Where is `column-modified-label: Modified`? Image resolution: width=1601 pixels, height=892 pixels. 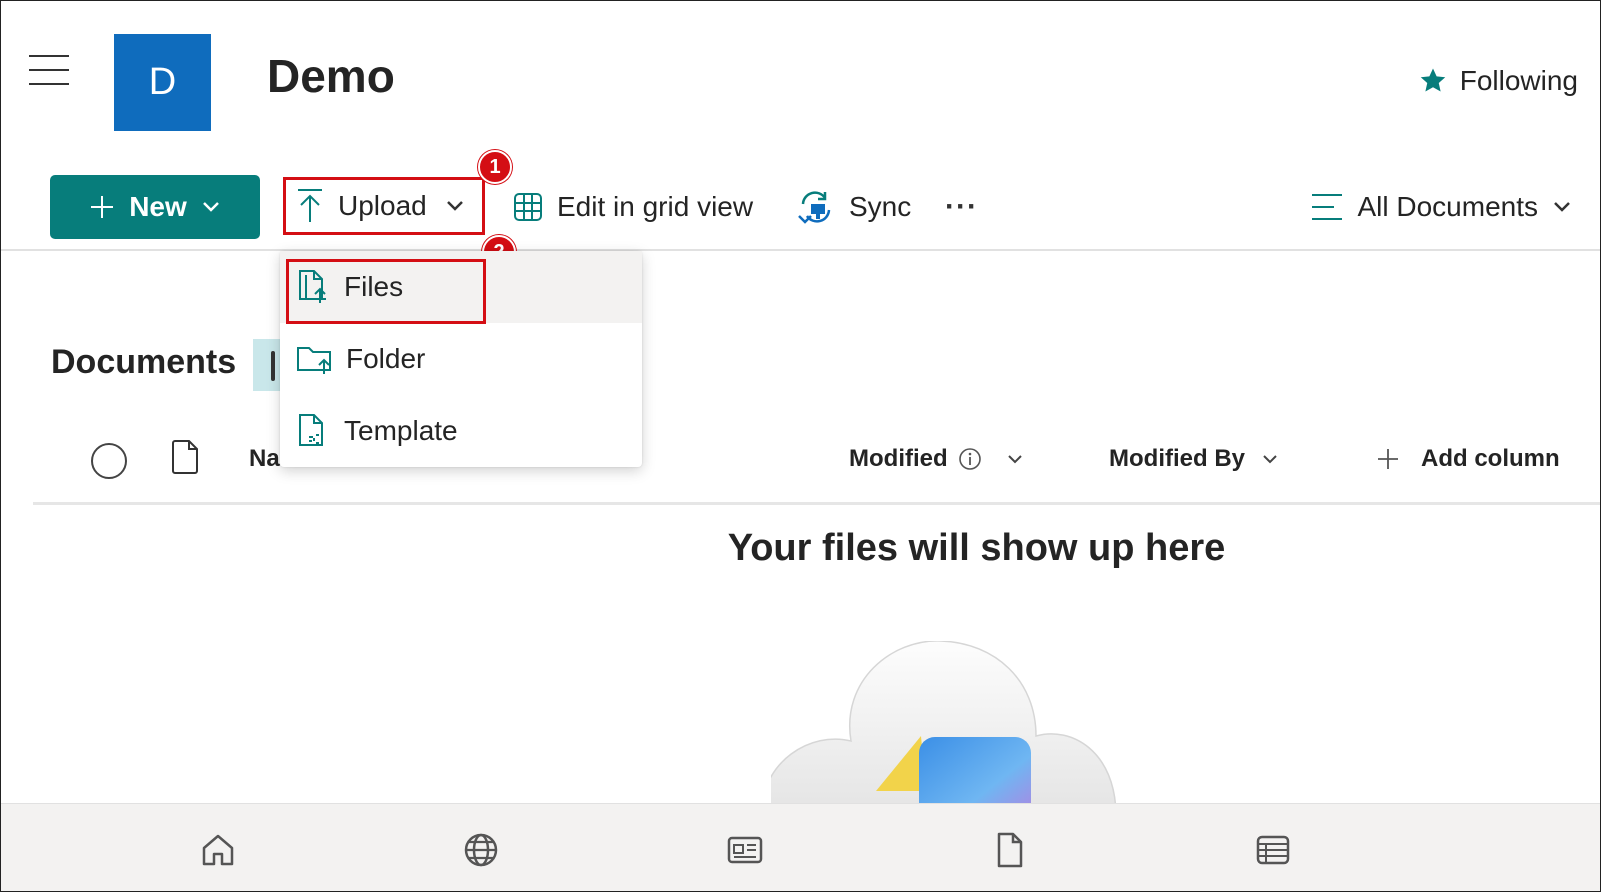
column-modified-label: Modified is located at coordinates (898, 458).